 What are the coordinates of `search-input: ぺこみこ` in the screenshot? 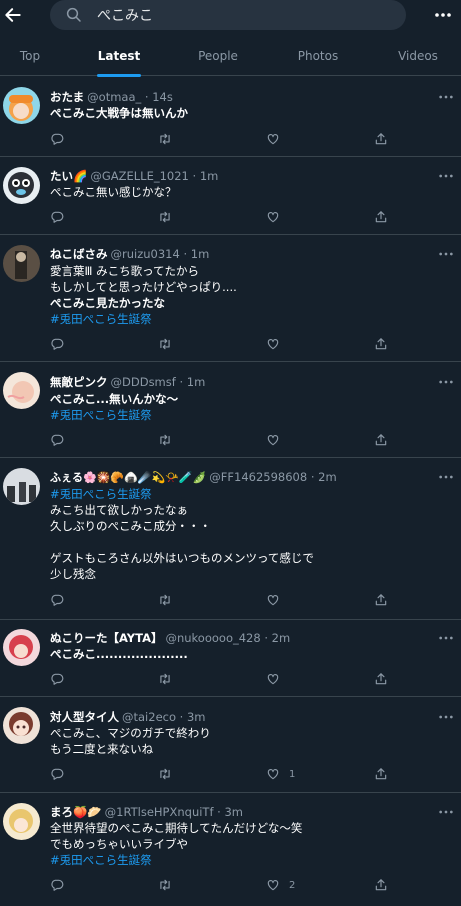 It's located at (228, 15).